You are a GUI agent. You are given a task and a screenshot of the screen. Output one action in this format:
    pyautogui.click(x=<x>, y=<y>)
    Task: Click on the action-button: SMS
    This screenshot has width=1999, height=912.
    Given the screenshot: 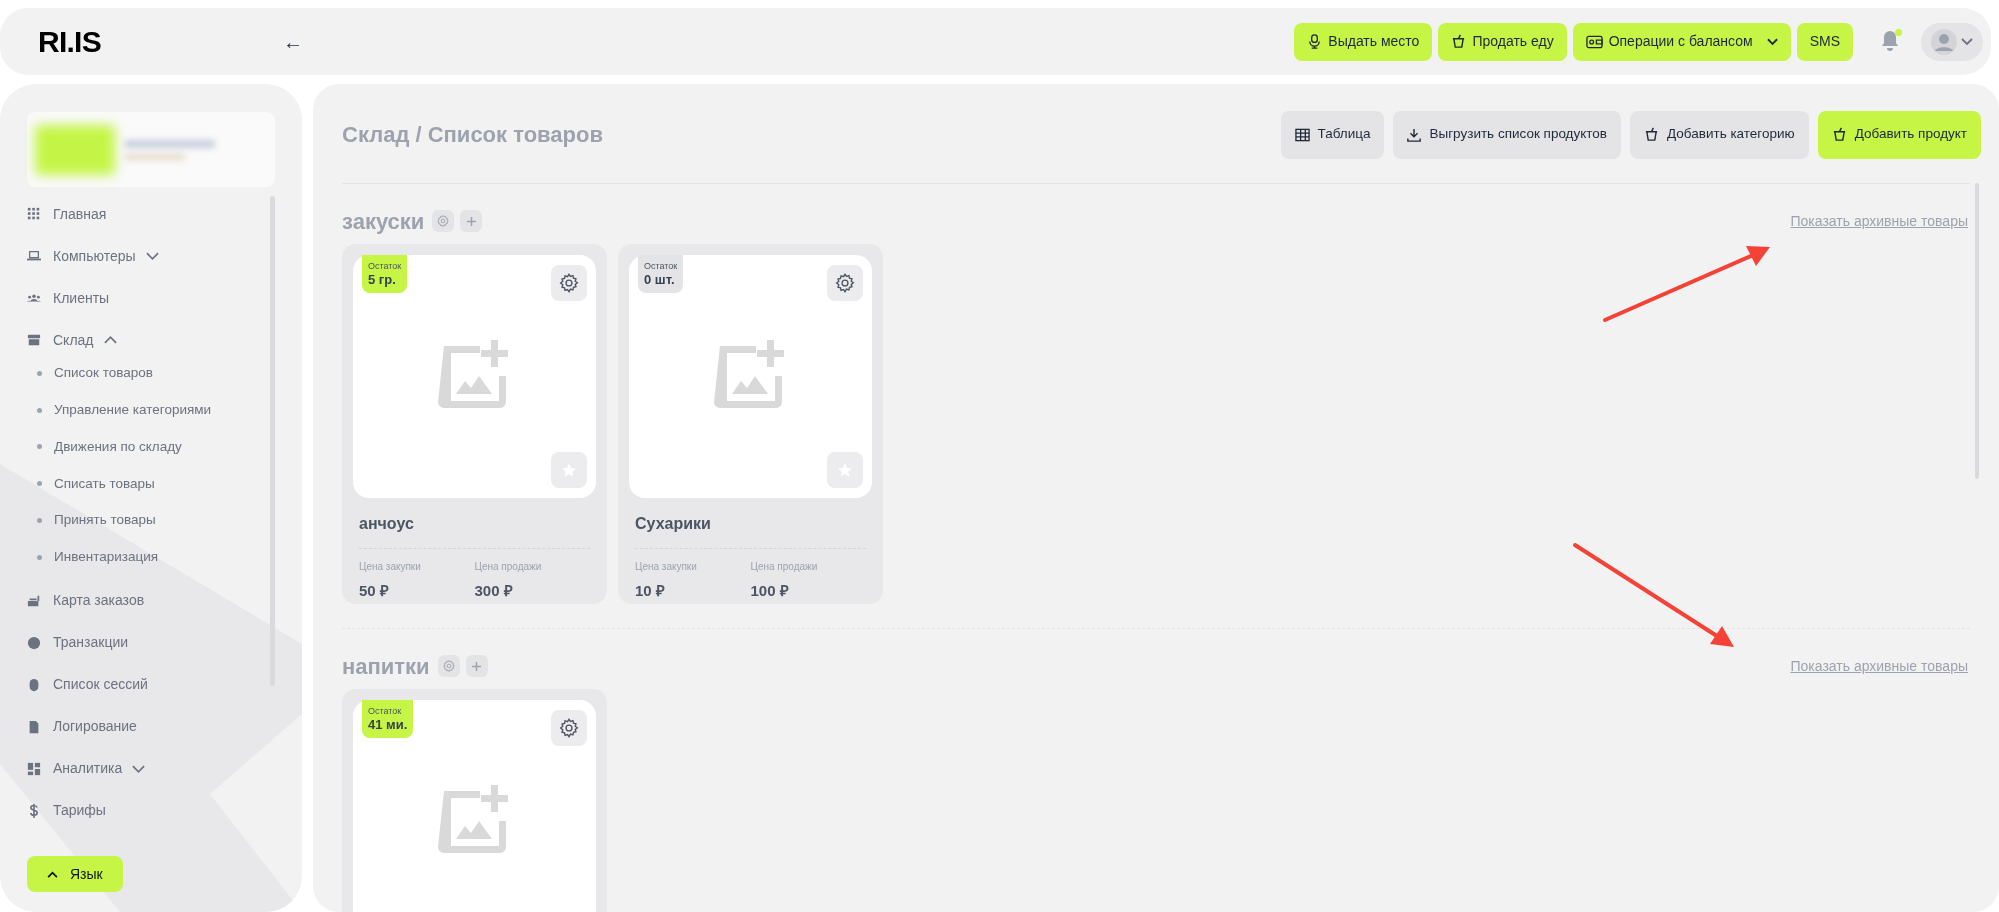 What is the action you would take?
    pyautogui.click(x=1824, y=41)
    